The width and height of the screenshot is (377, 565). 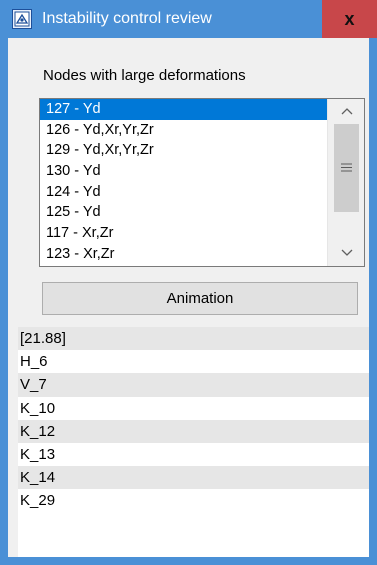 What do you see at coordinates (183, 254) in the screenshot?
I see `list-item: 123 - Xr,Zr` at bounding box center [183, 254].